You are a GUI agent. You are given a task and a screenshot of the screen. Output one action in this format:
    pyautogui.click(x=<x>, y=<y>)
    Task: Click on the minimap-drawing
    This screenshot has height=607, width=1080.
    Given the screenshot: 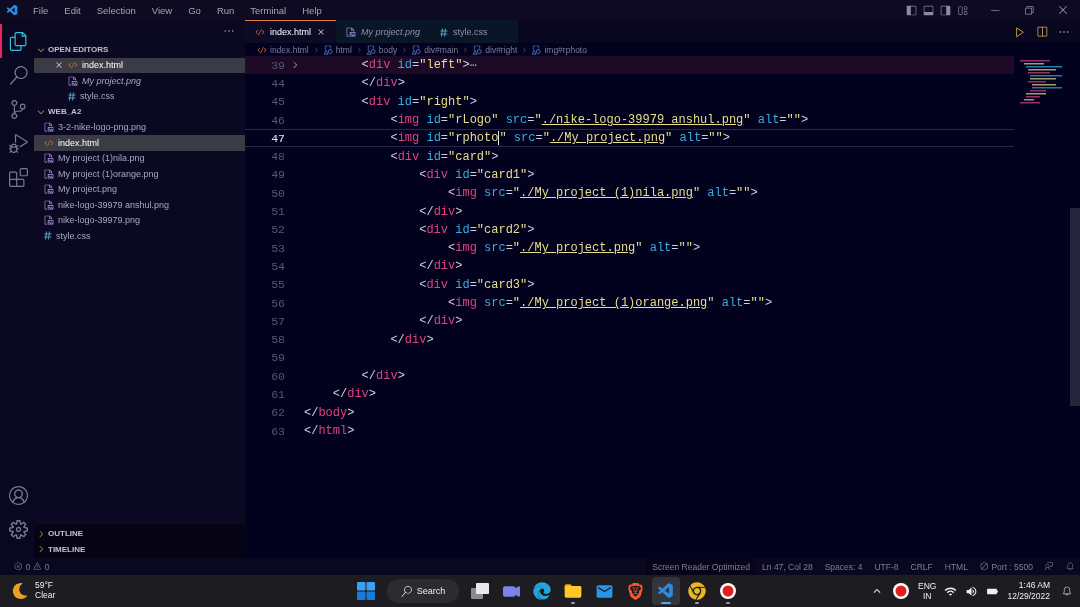 What is the action you would take?
    pyautogui.click(x=1042, y=83)
    